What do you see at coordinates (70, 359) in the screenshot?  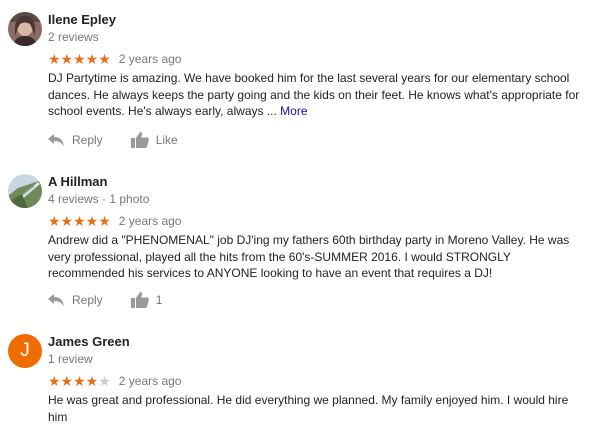 I see `reviewer-review-count: 1 review` at bounding box center [70, 359].